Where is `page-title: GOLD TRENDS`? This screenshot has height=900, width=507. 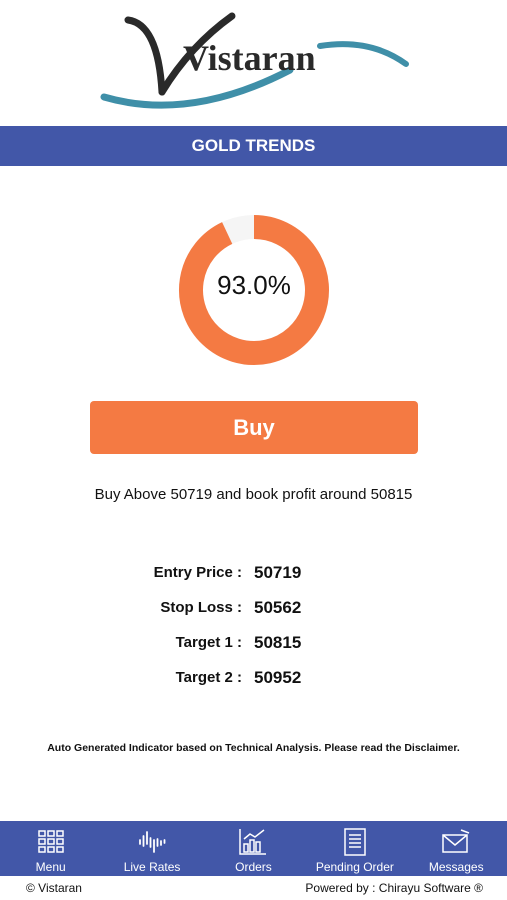 page-title: GOLD TRENDS is located at coordinates (253, 145).